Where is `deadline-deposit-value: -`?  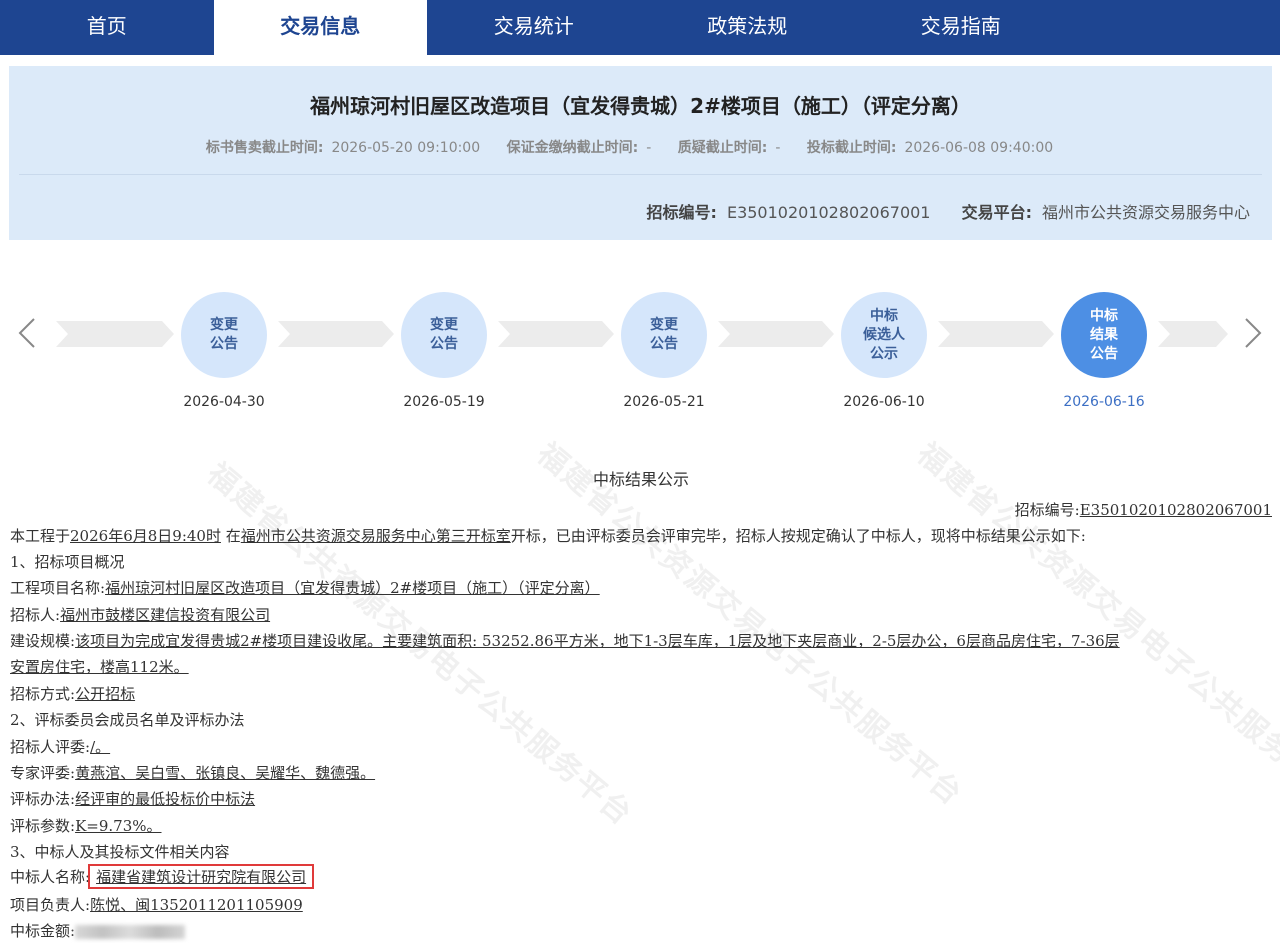
deadline-deposit-value: - is located at coordinates (649, 148).